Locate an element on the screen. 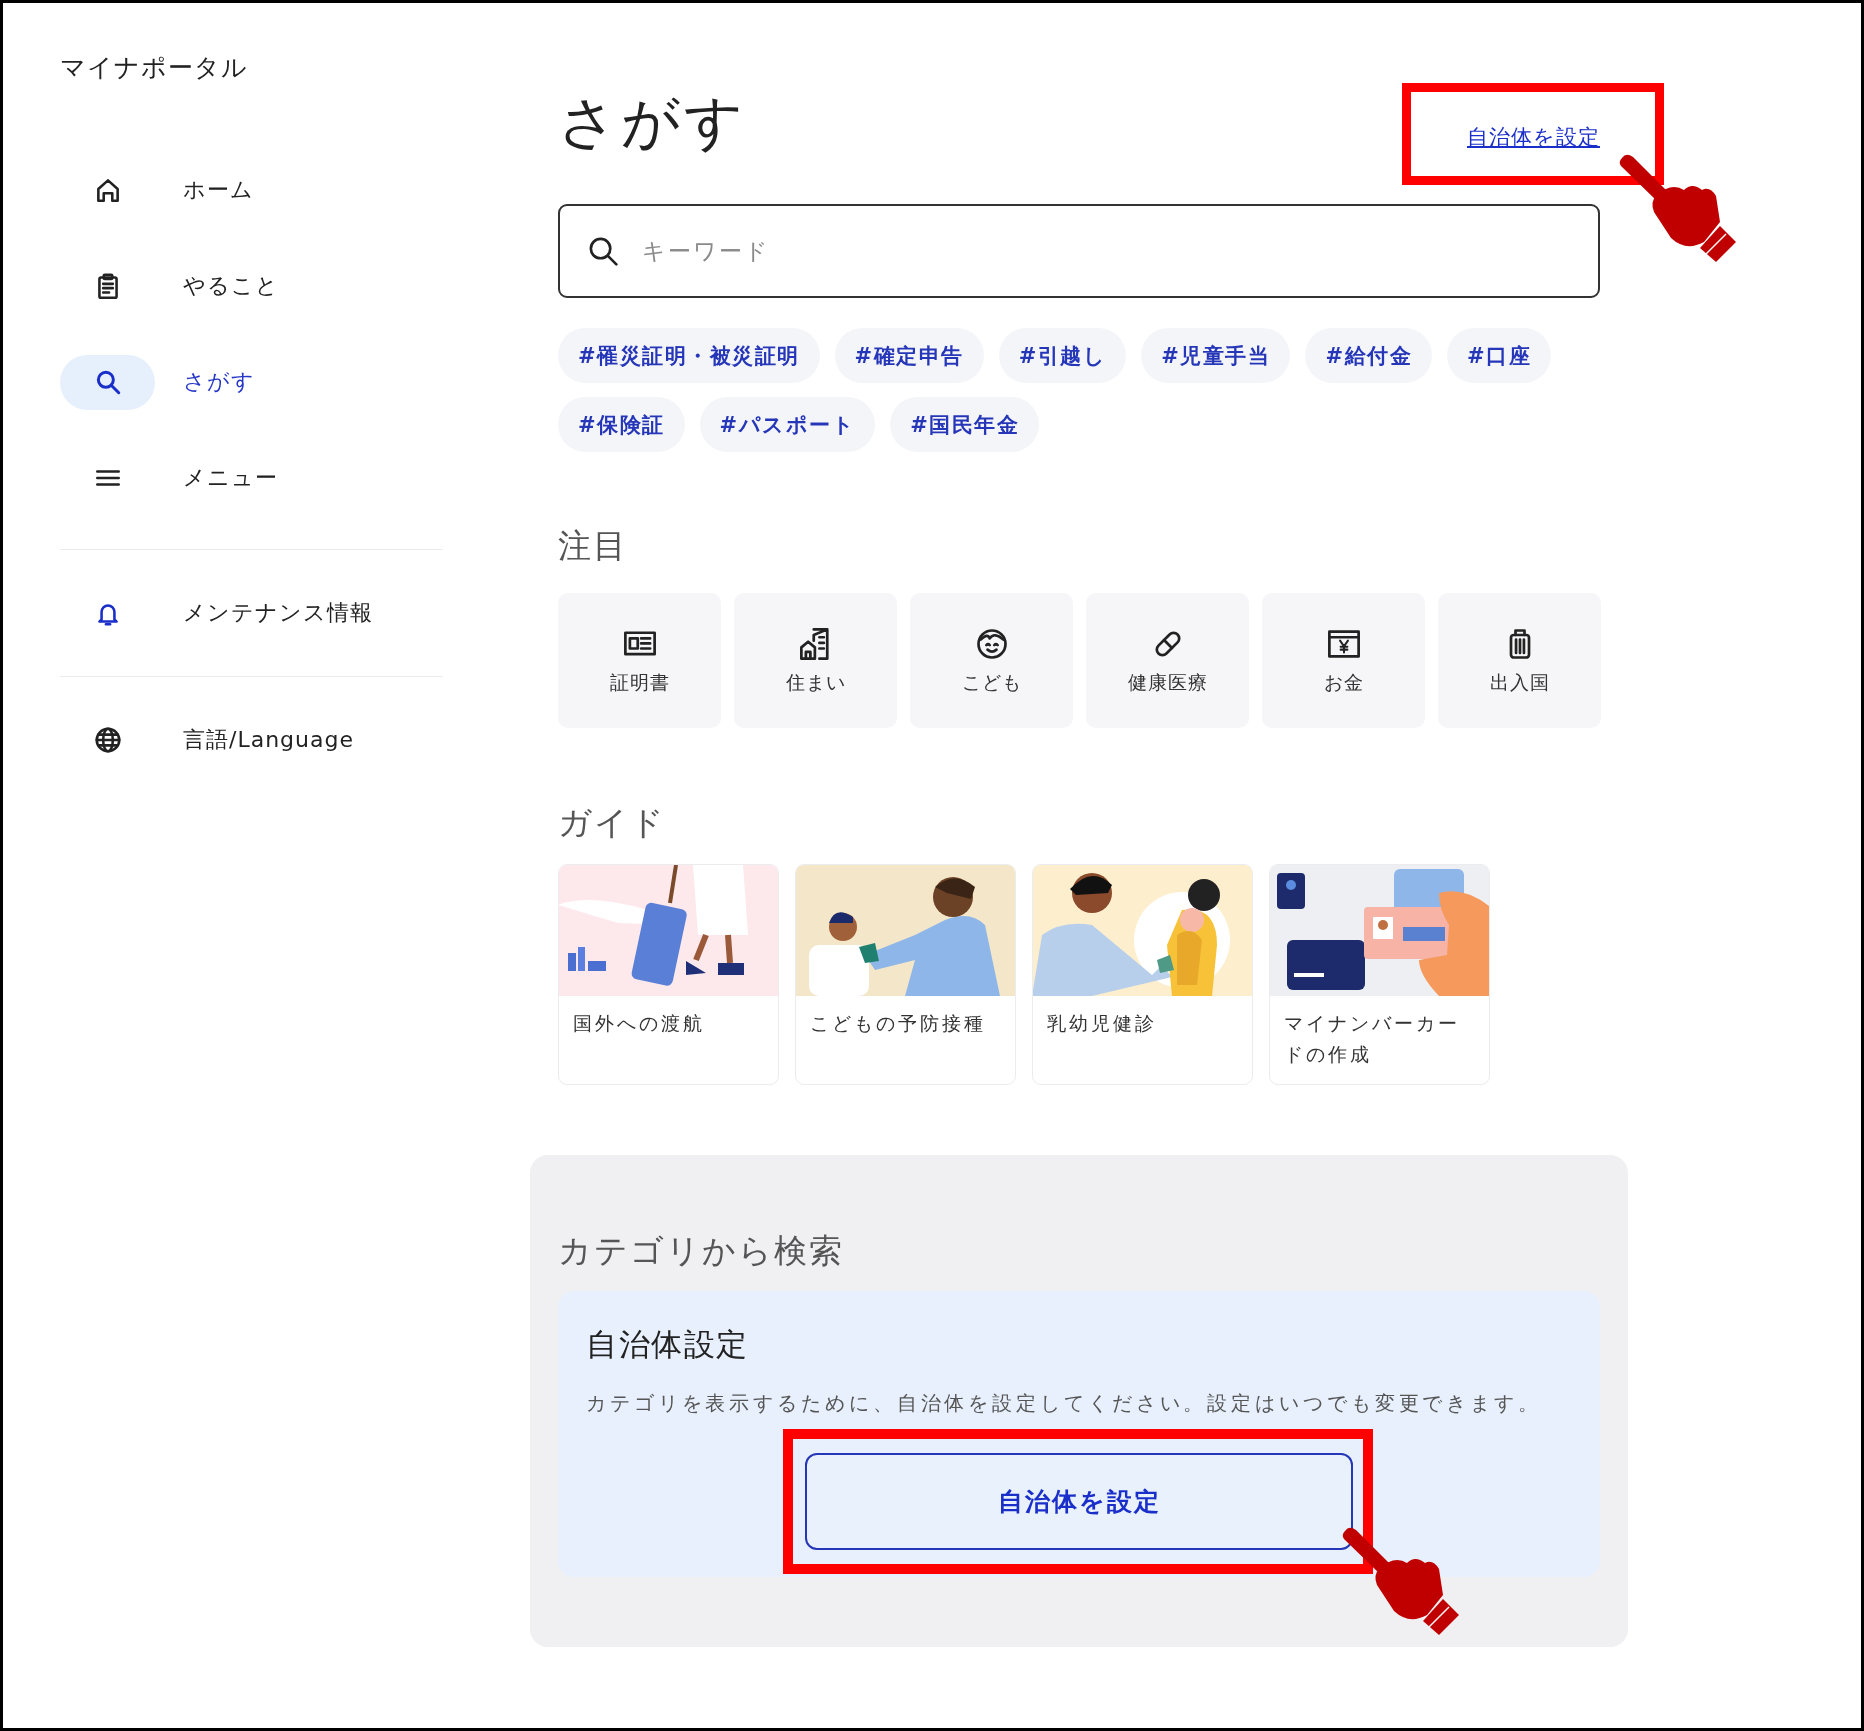  category-tile: 出入国 is located at coordinates (1519, 660).